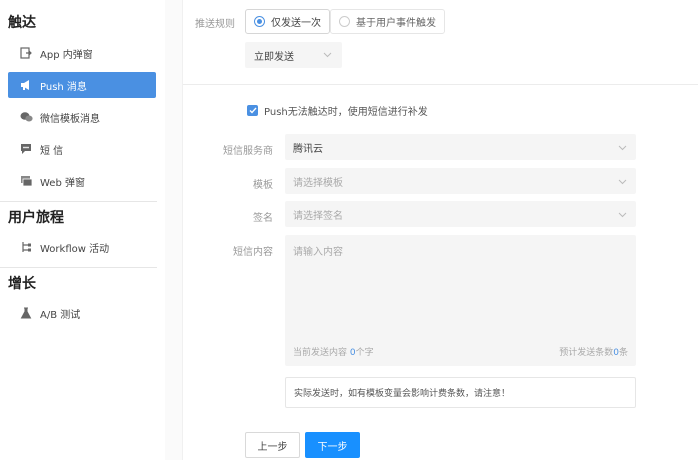  I want to click on sidebar-item-label: Push 消息, so click(63, 87).